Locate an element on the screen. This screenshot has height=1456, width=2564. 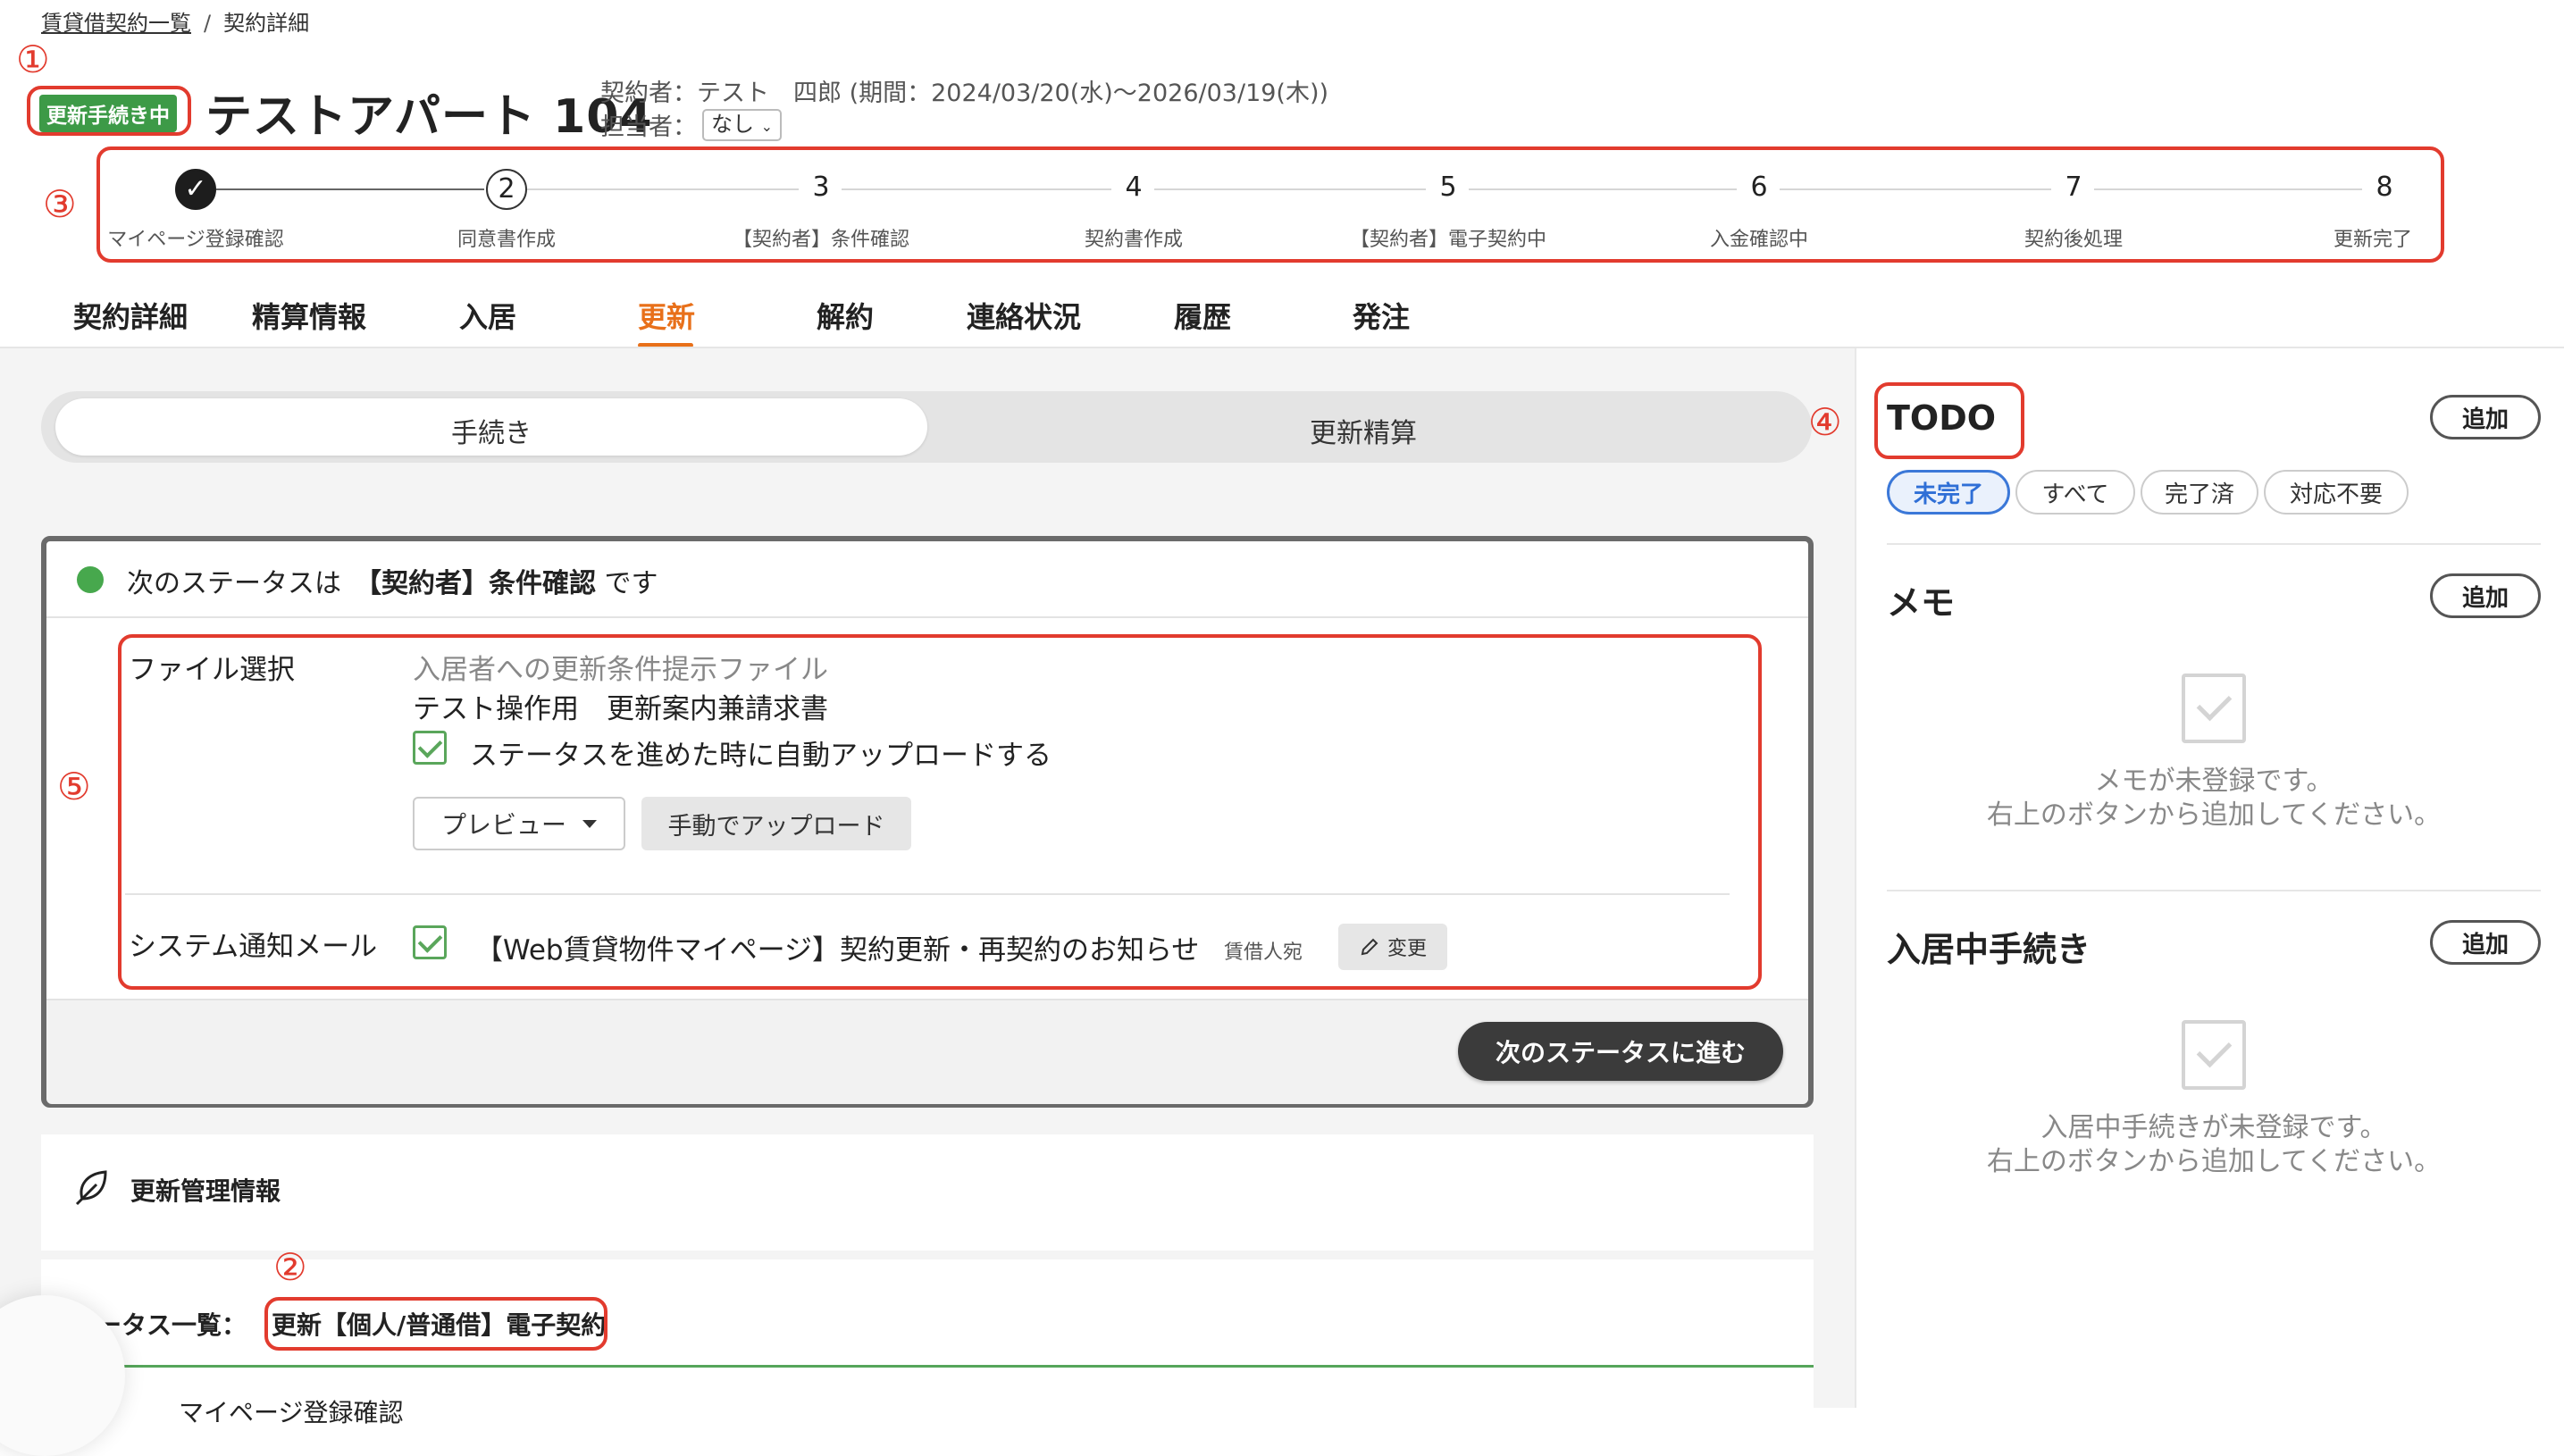
memo-divider is located at coordinates (2214, 890).